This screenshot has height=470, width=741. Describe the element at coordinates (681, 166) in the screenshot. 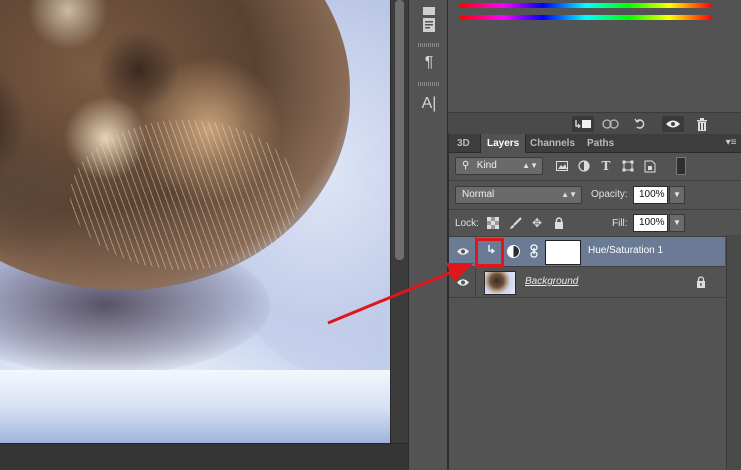

I see `filter-toggle` at that location.